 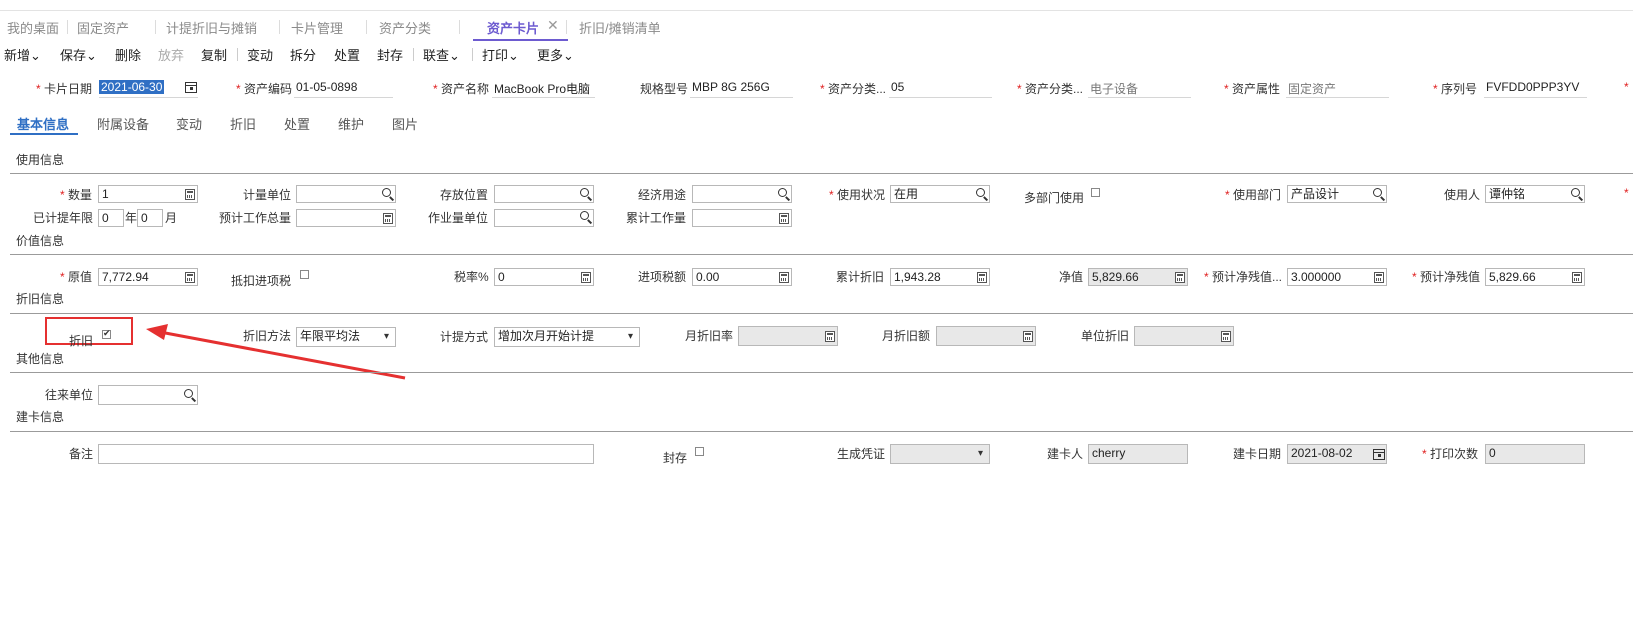 I want to click on accum-work-label: 累计工作量, so click(x=656, y=218).